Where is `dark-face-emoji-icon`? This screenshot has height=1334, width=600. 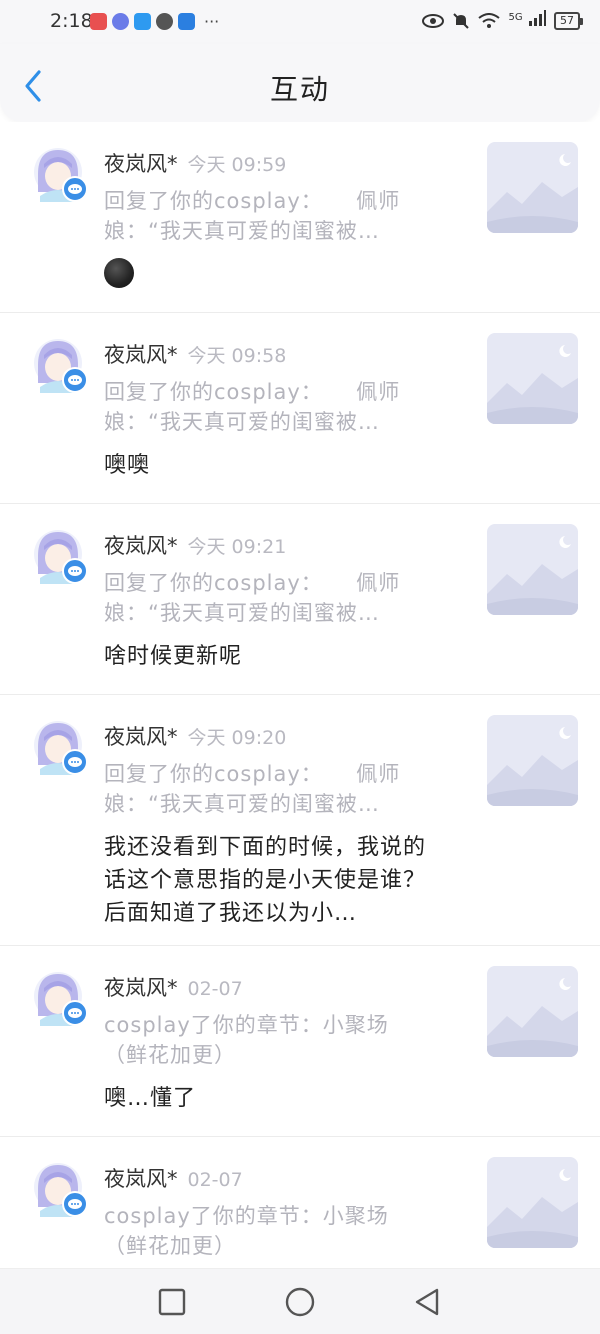 dark-face-emoji-icon is located at coordinates (119, 273).